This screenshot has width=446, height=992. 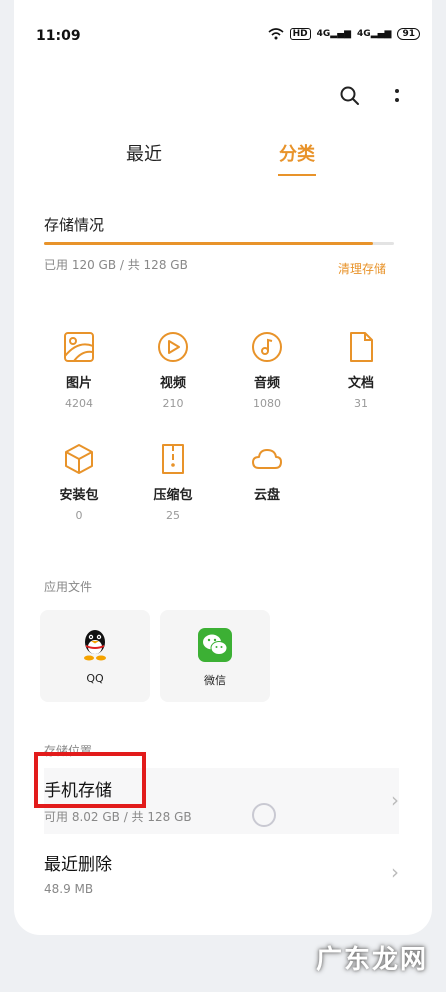 What do you see at coordinates (264, 815) in the screenshot?
I see `loading-spinner-icon` at bounding box center [264, 815].